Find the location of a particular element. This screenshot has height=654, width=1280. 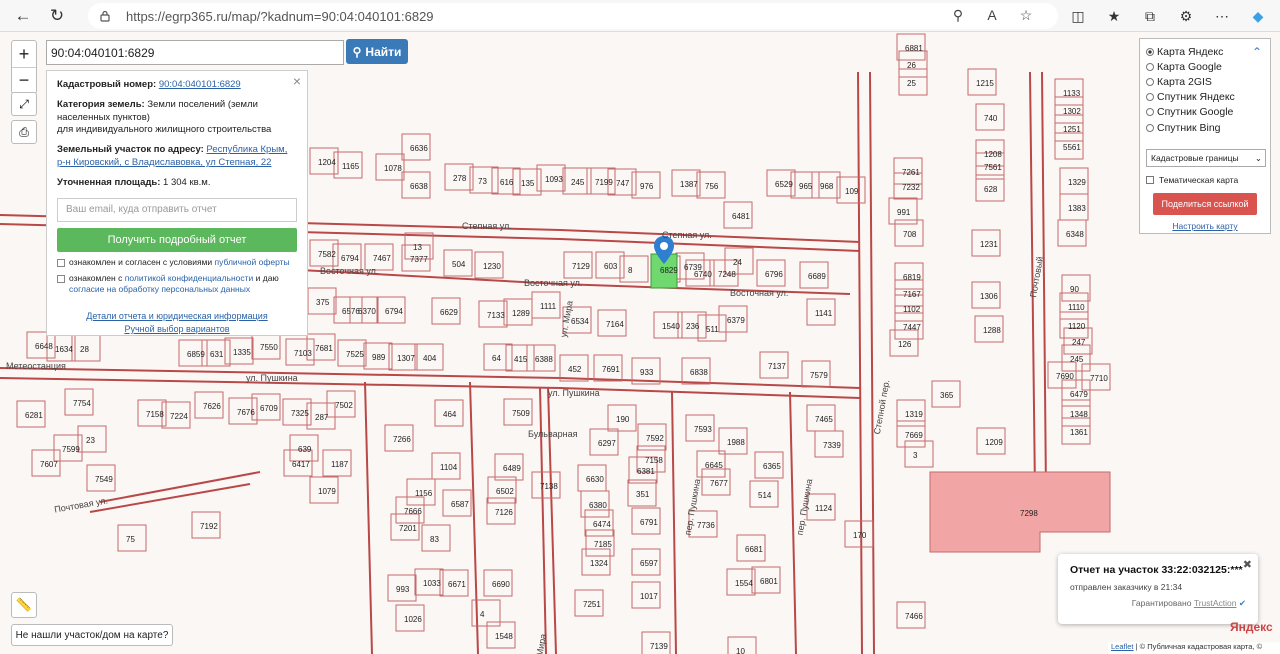

parcel-number: 10 is located at coordinates (740, 650).